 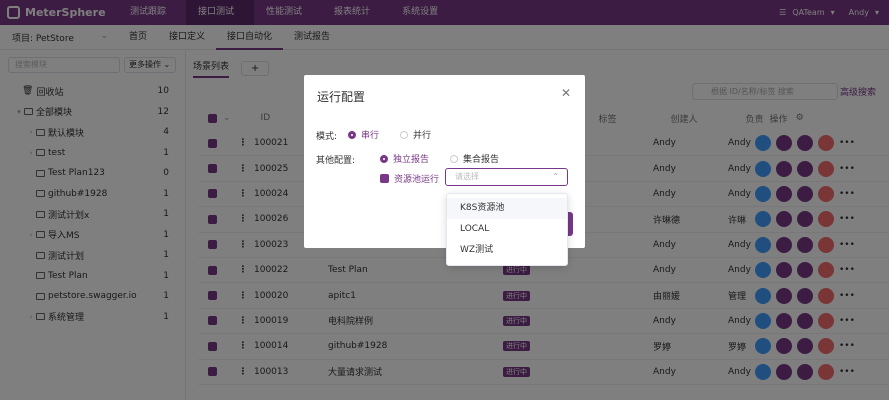 I want to click on radio-independent-label: 独立报告, so click(x=411, y=160).